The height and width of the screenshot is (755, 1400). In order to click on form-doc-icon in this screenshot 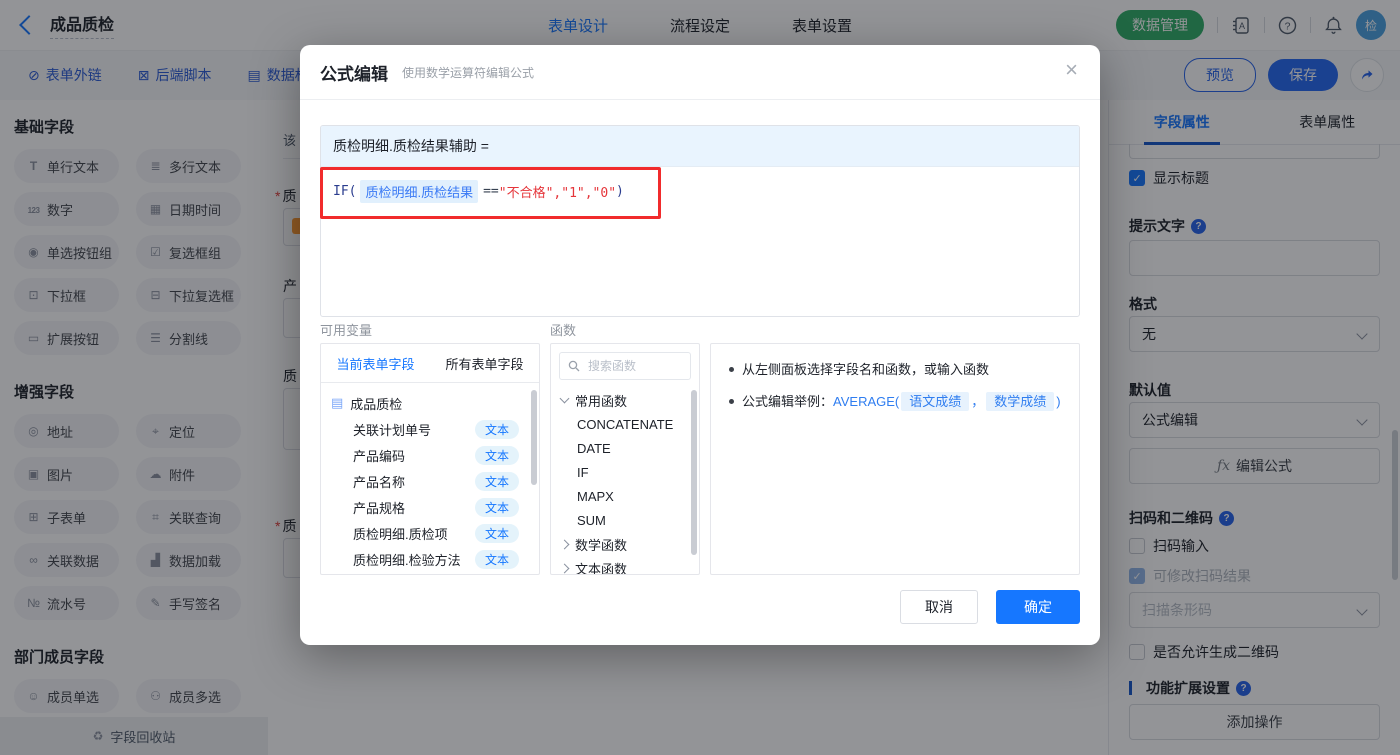, I will do `click(337, 403)`.